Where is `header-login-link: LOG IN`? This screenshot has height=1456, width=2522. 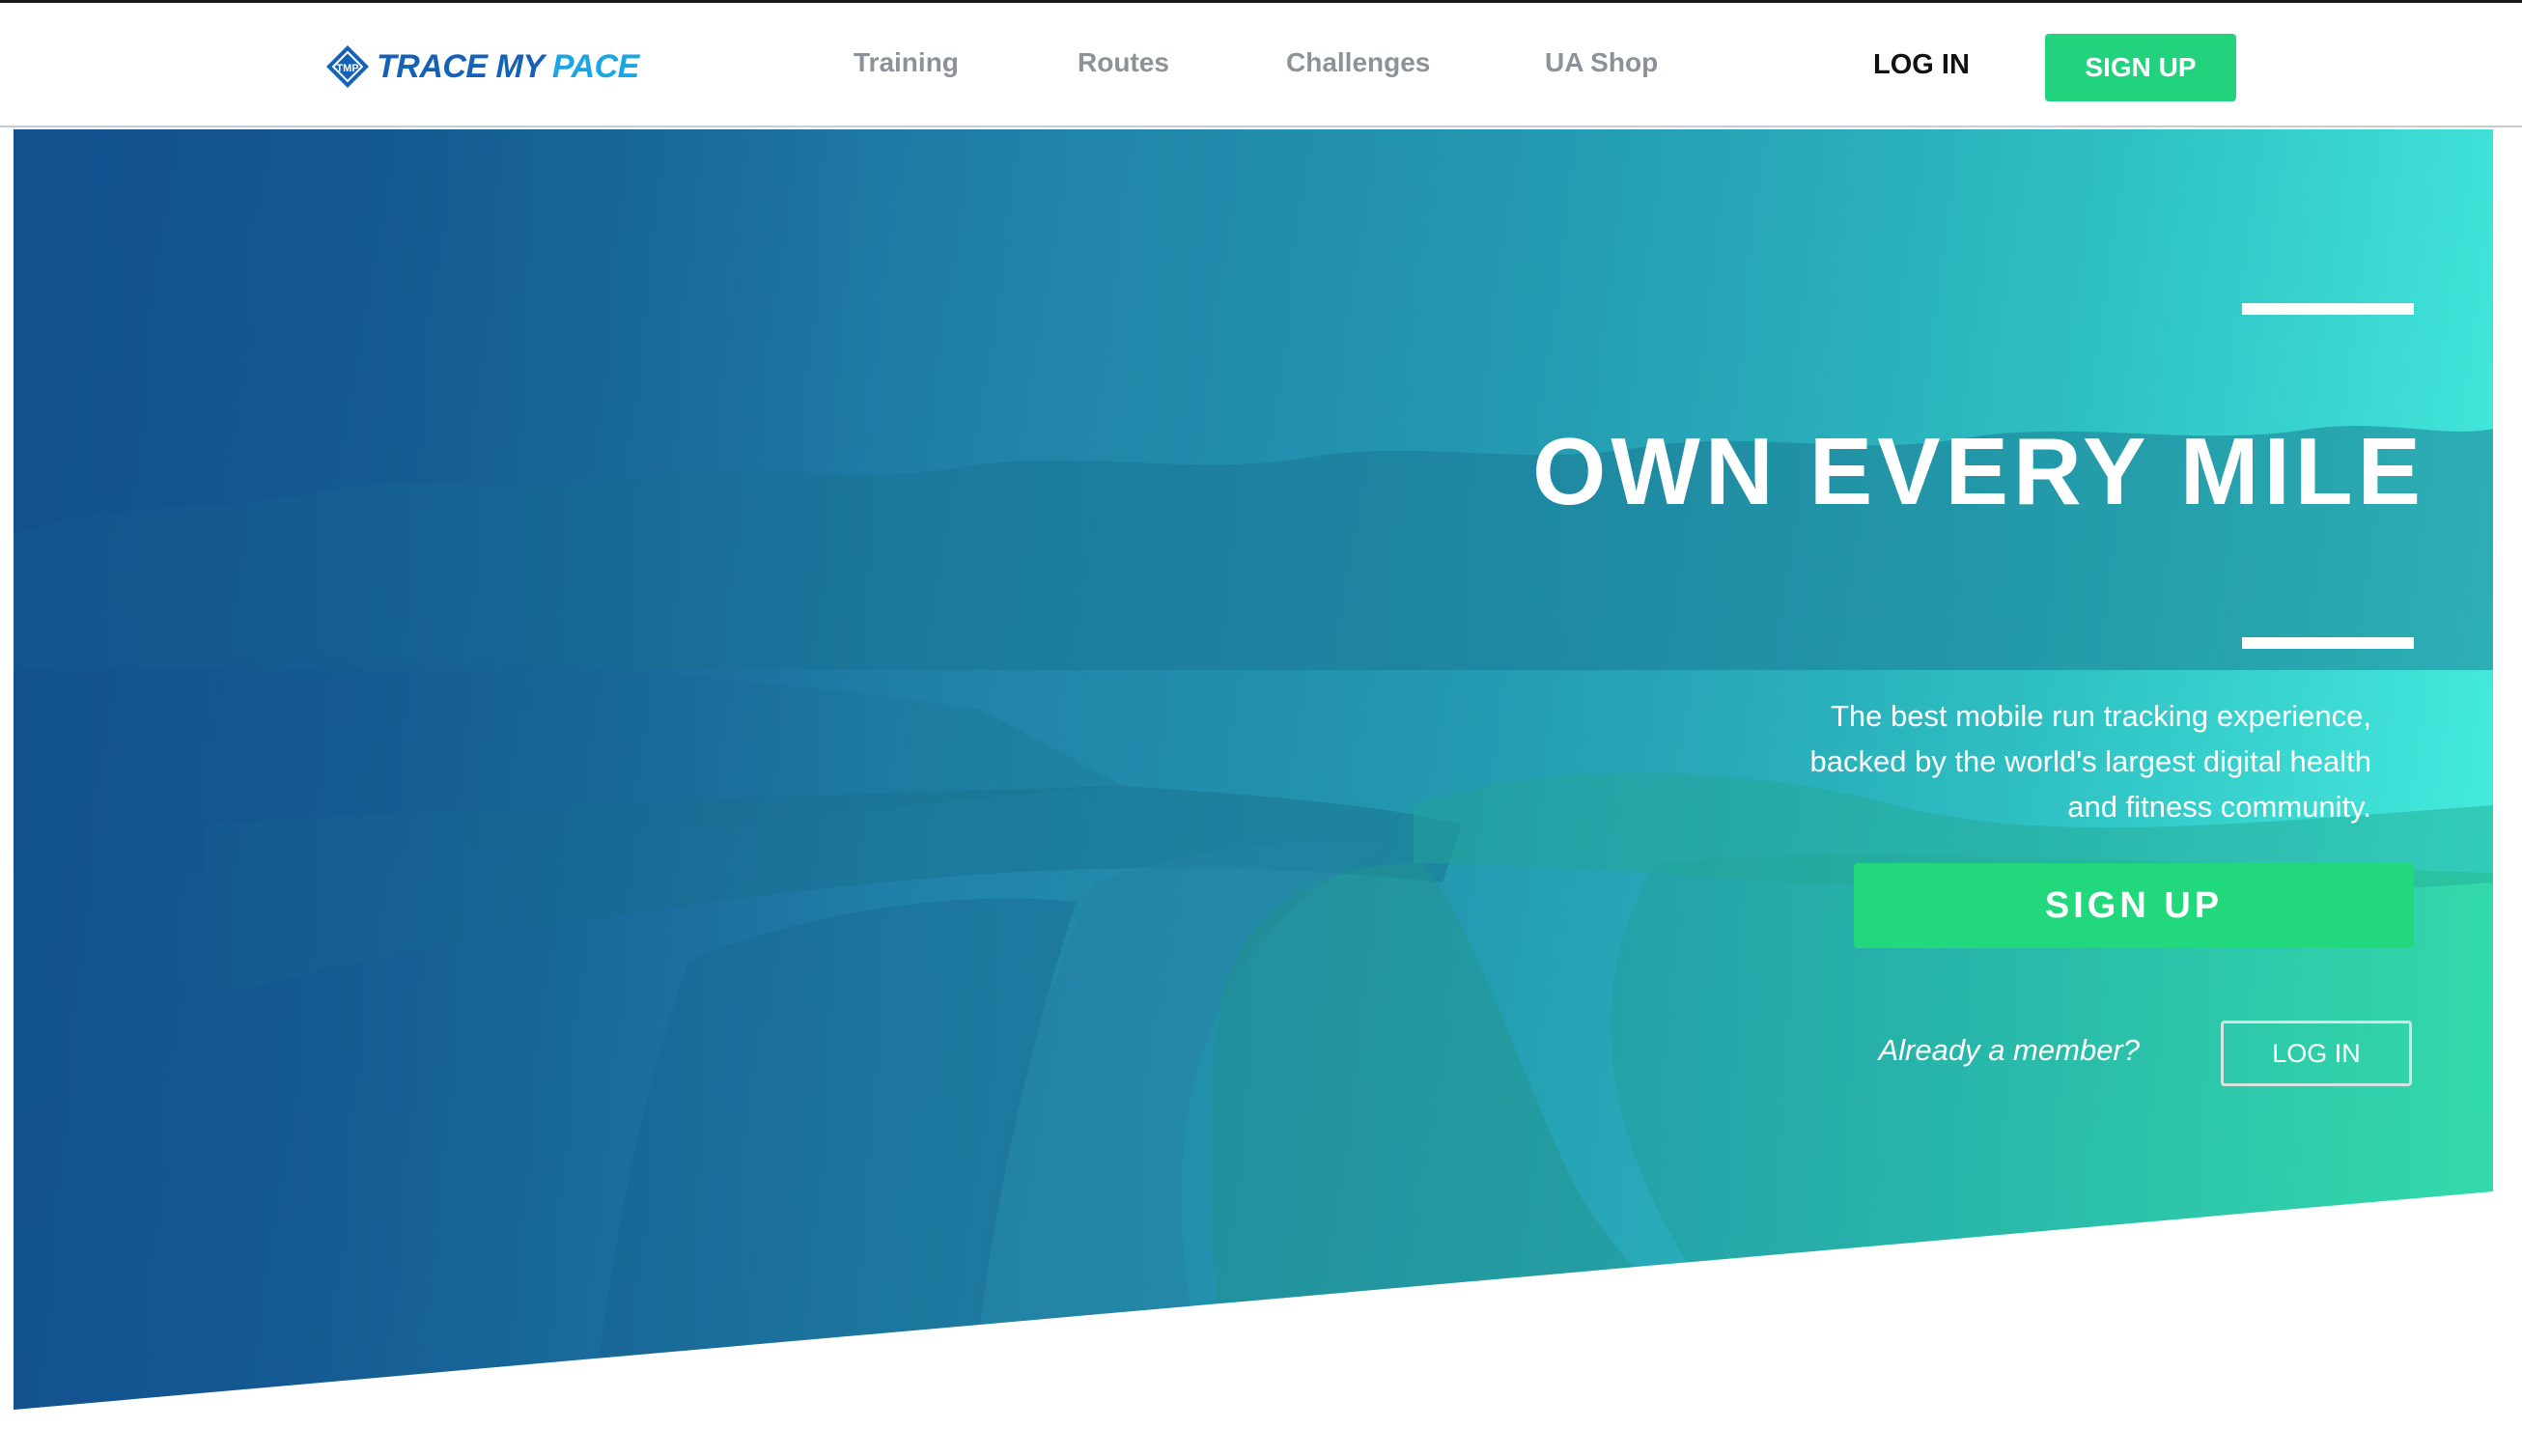
header-login-link: LOG IN is located at coordinates (1921, 65).